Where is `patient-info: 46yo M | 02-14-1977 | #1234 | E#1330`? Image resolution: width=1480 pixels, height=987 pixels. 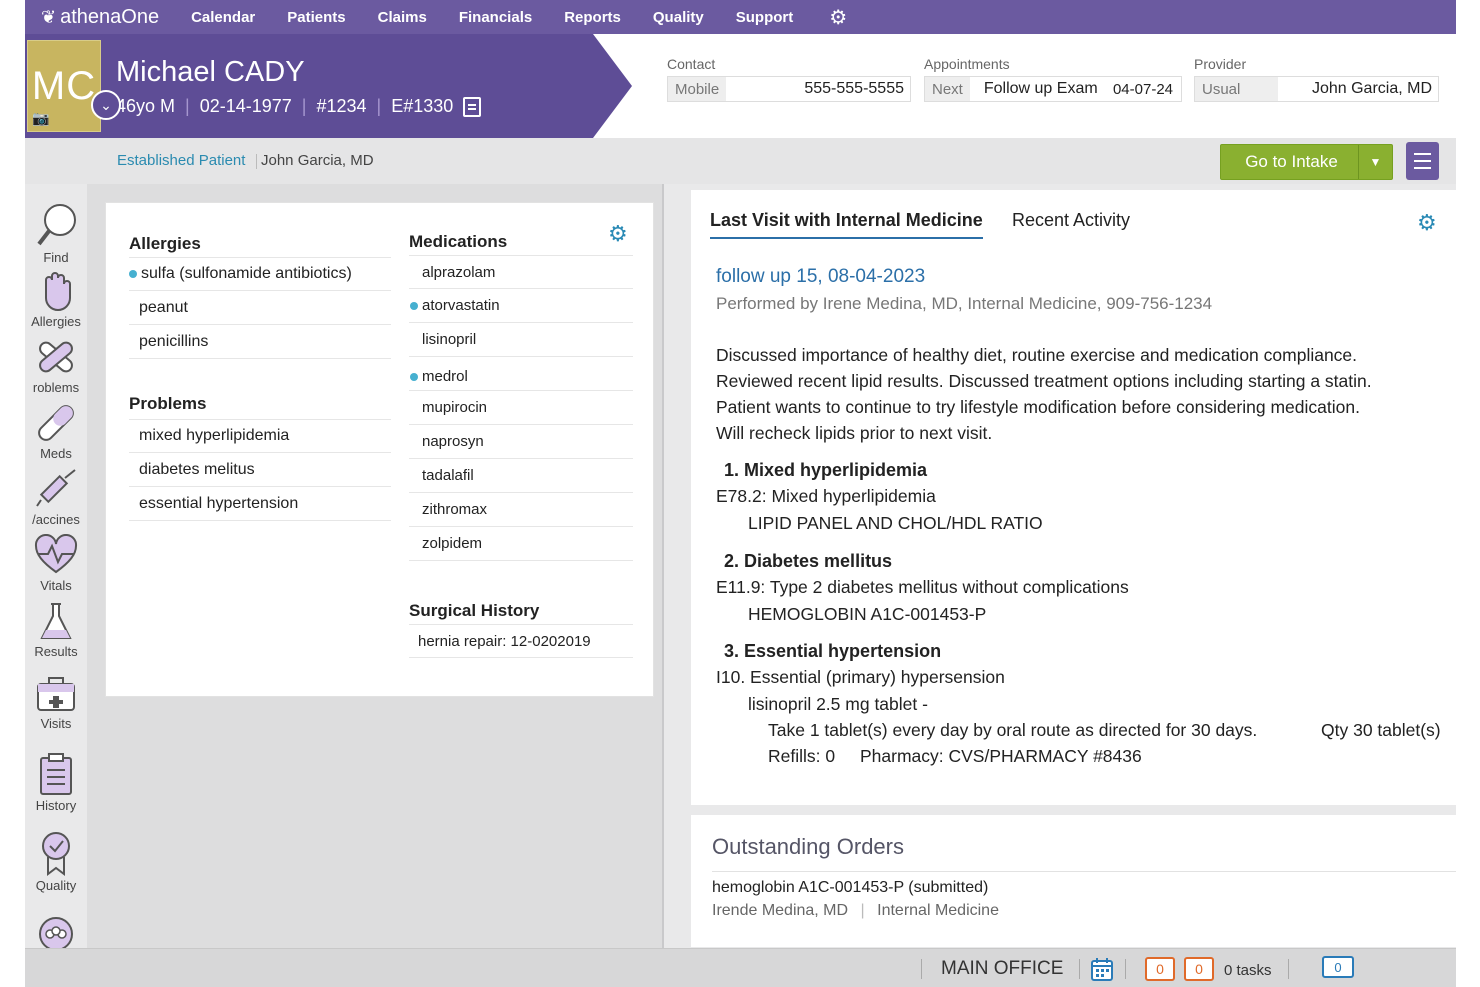 patient-info: 46yo M | 02-14-1977 | #1234 | E#1330 is located at coordinates (299, 106).